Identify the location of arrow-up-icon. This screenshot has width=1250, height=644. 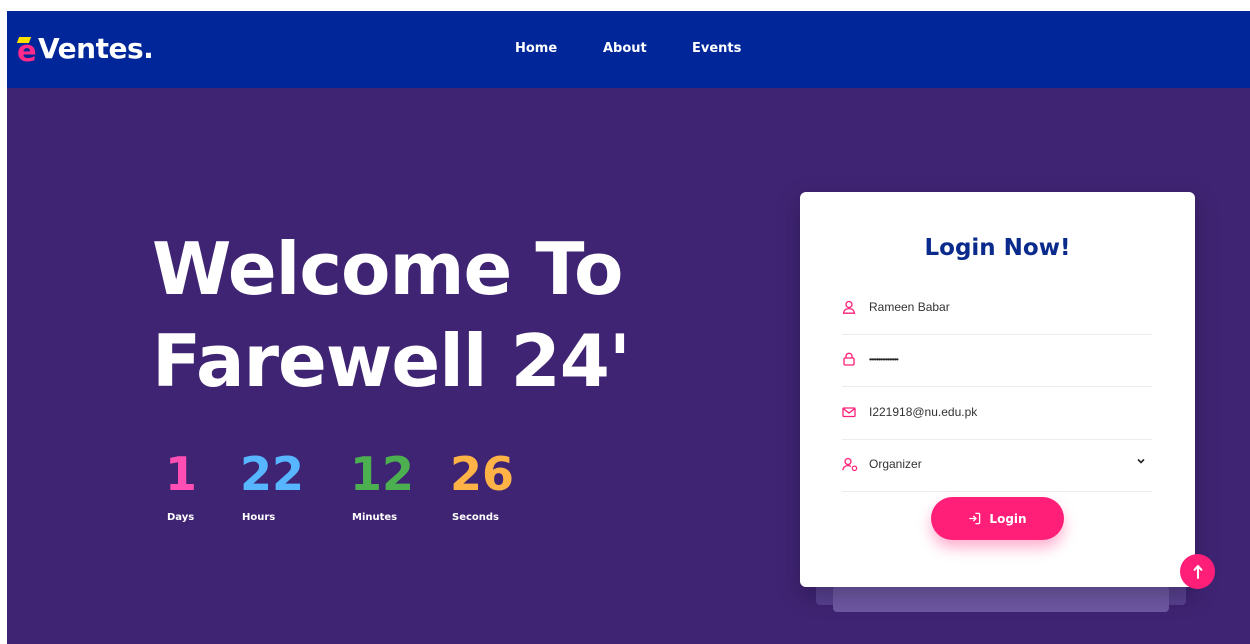
(1197, 571).